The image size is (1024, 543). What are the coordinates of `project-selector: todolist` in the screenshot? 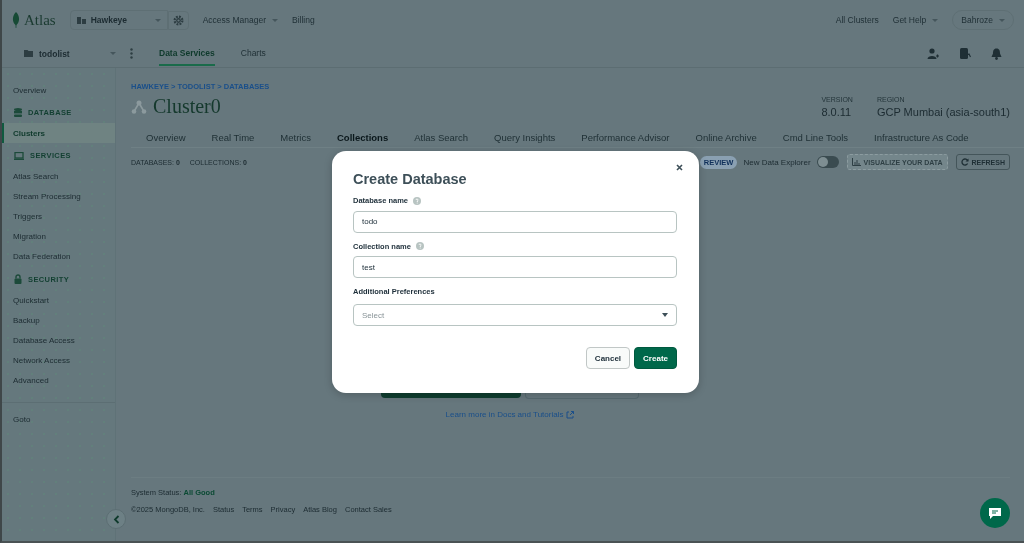 It's located at (70, 53).